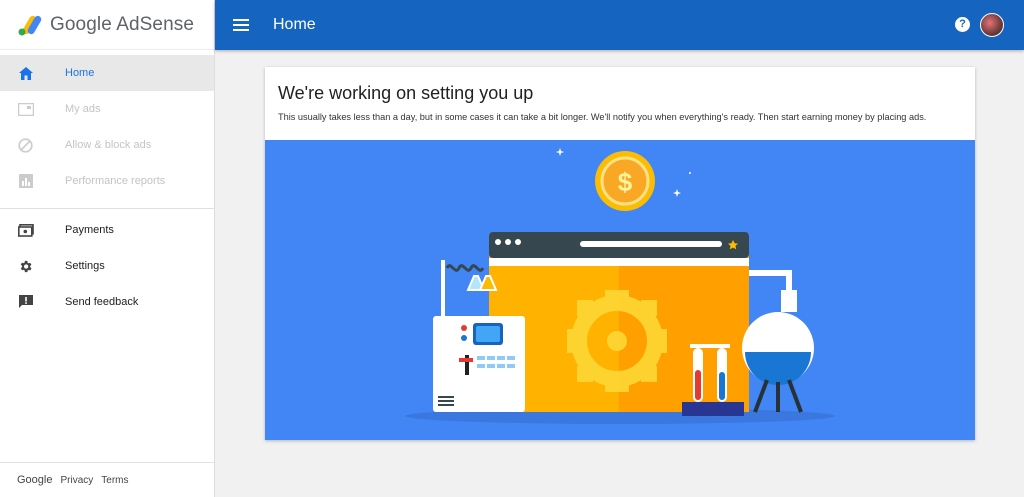 The height and width of the screenshot is (497, 1024). I want to click on footer-google-logo: Google, so click(35, 480).